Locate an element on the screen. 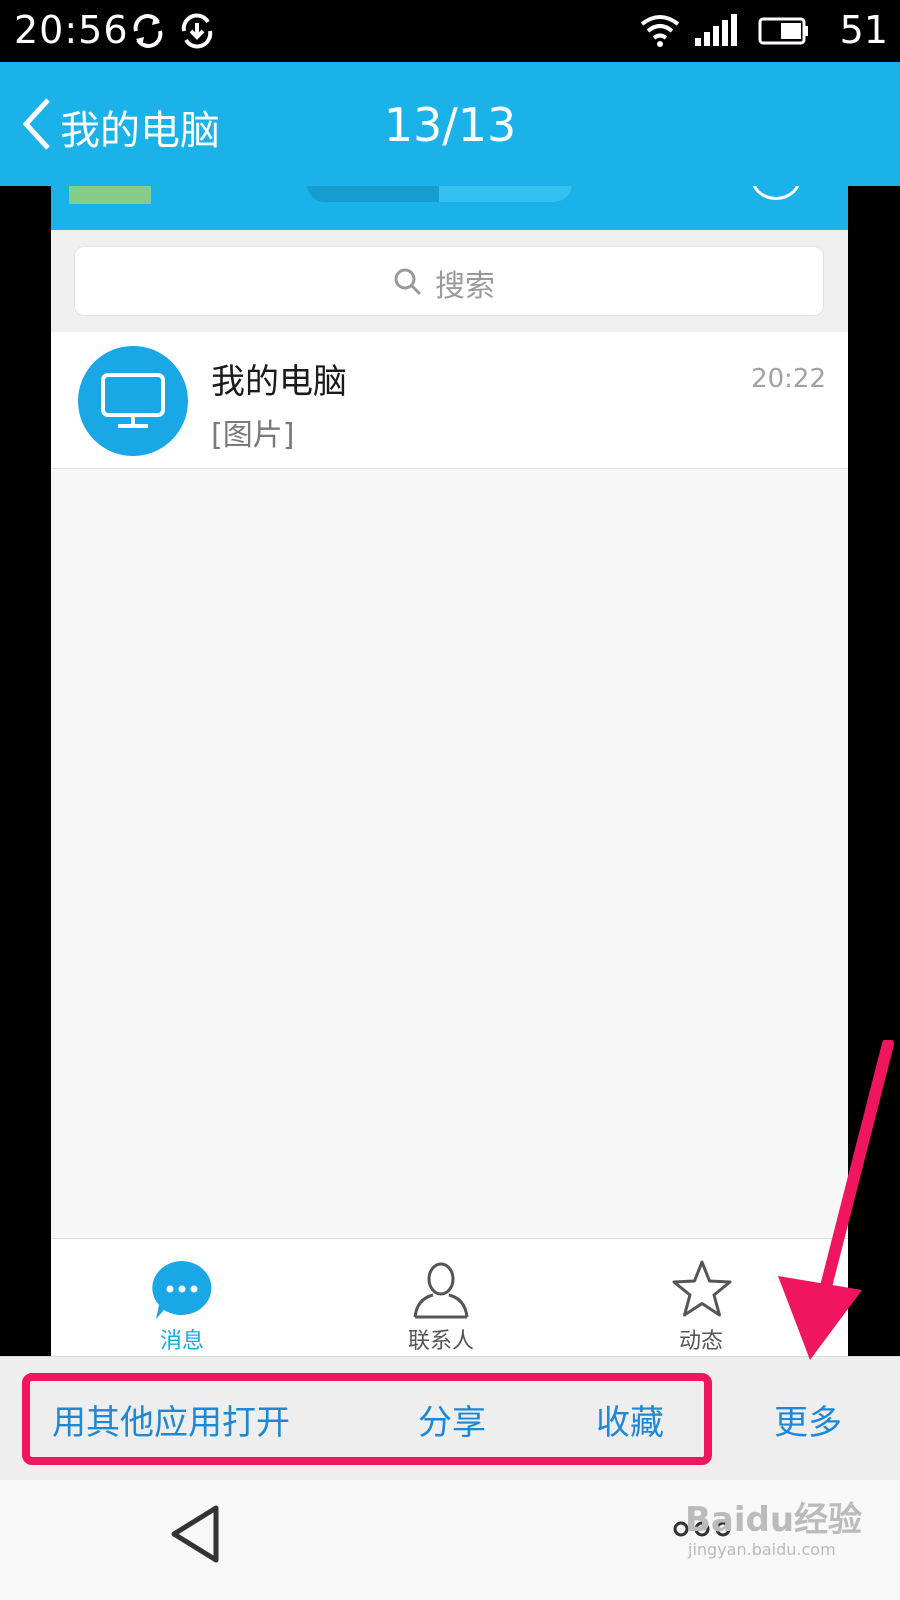  page-counter: 13/13 is located at coordinates (450, 125).